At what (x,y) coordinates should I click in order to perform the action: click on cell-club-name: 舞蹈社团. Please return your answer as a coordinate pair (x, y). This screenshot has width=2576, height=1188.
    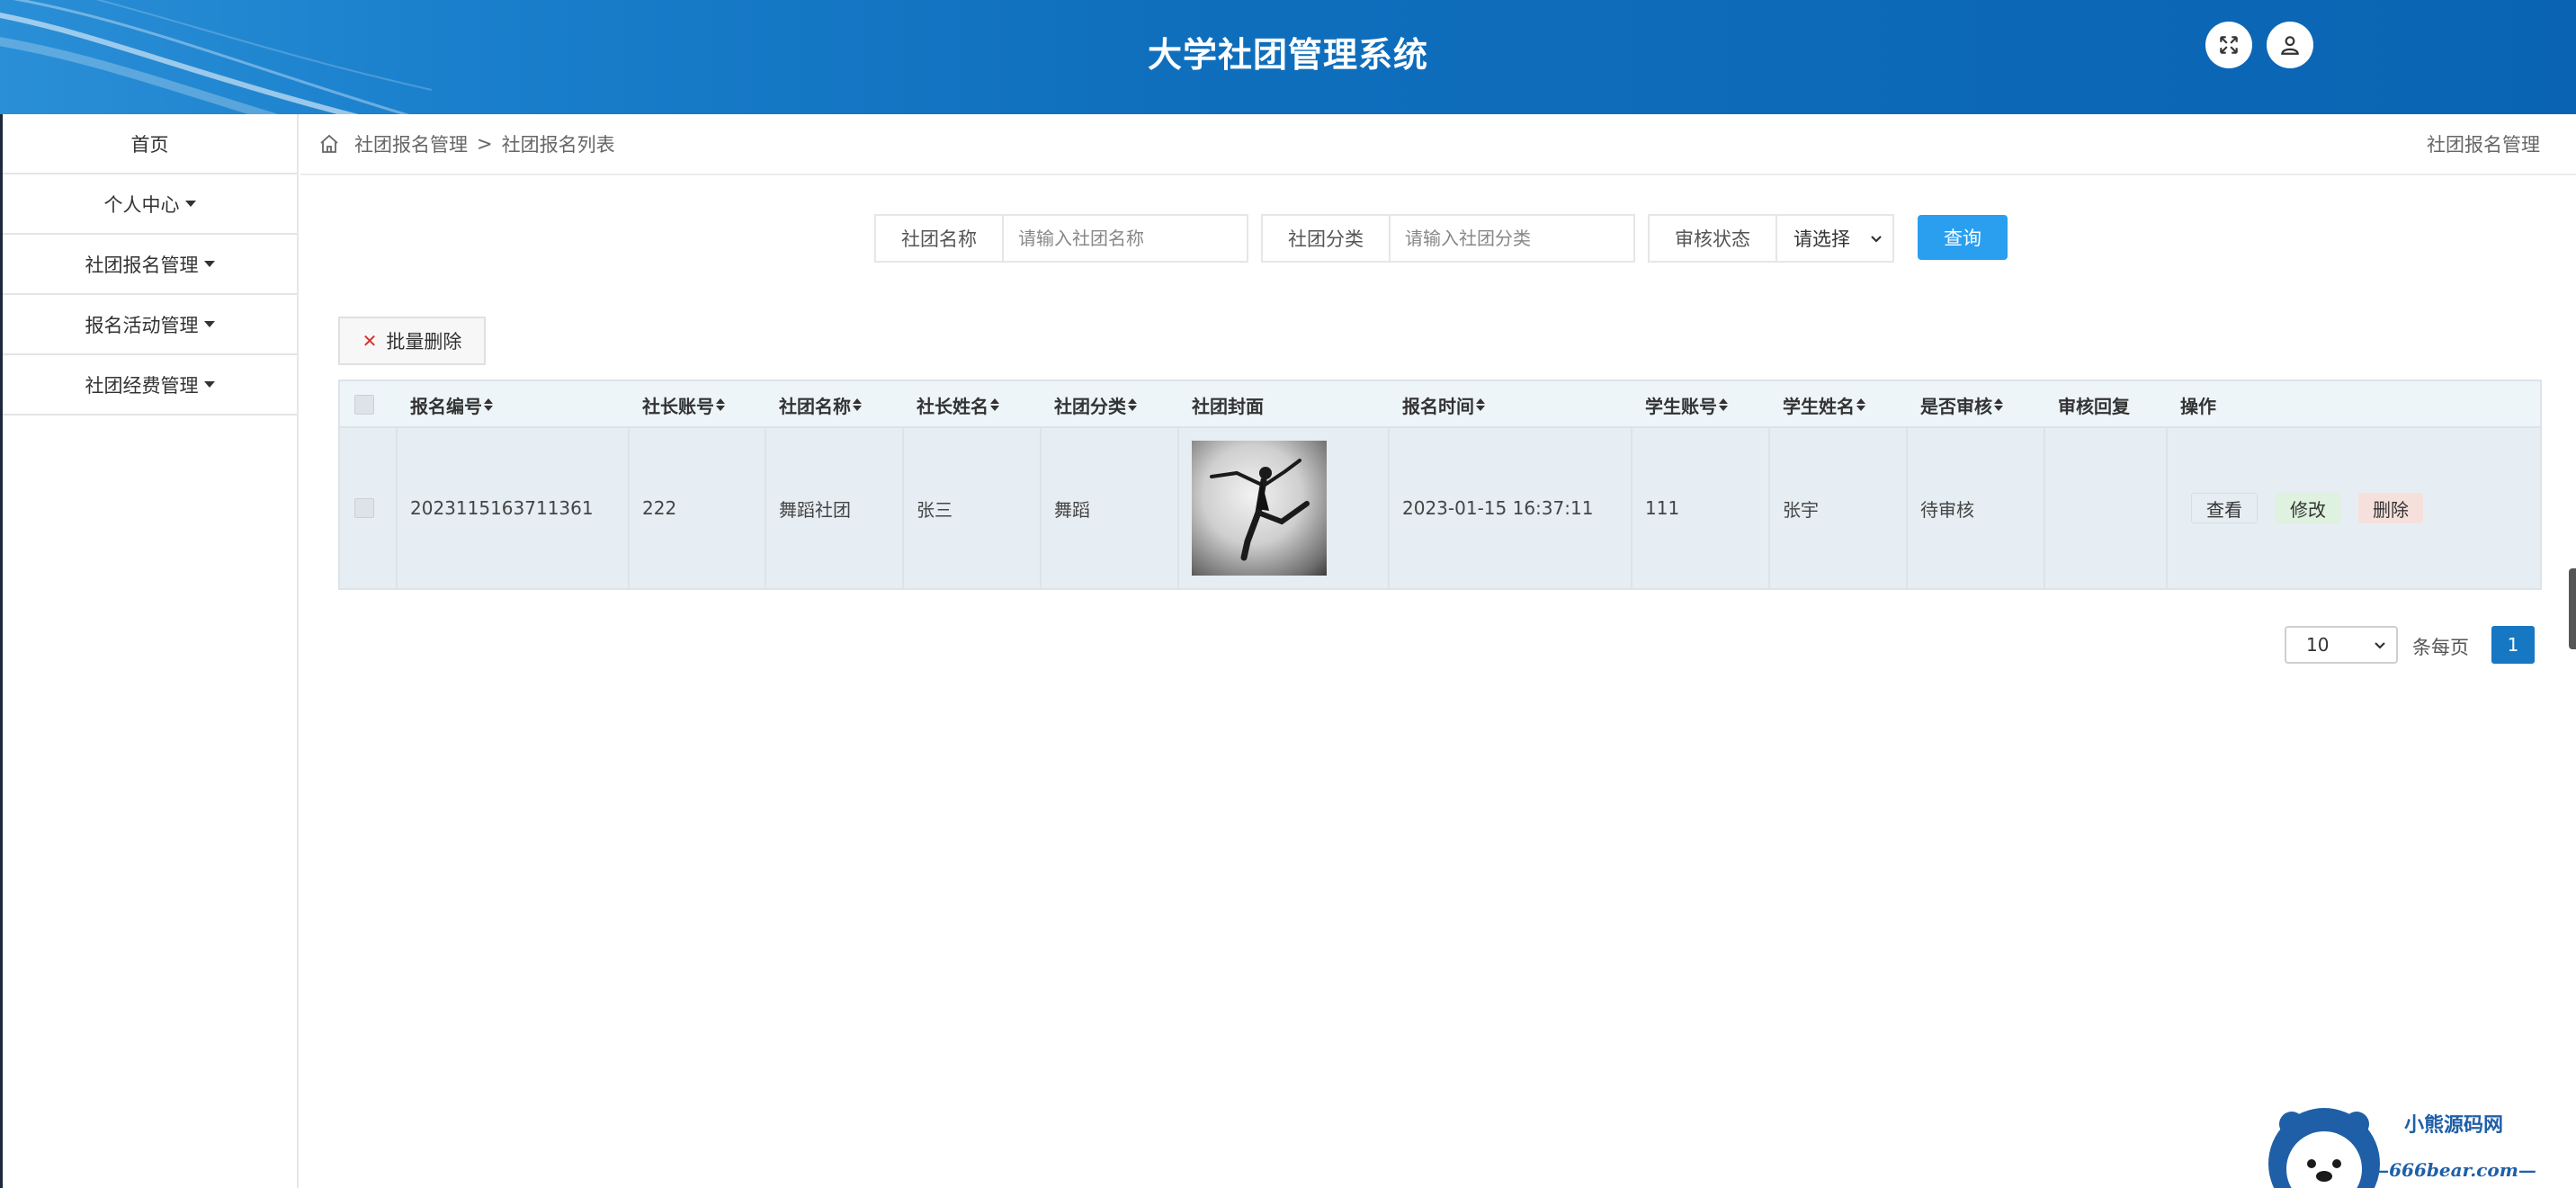
    Looking at the image, I should click on (835, 508).